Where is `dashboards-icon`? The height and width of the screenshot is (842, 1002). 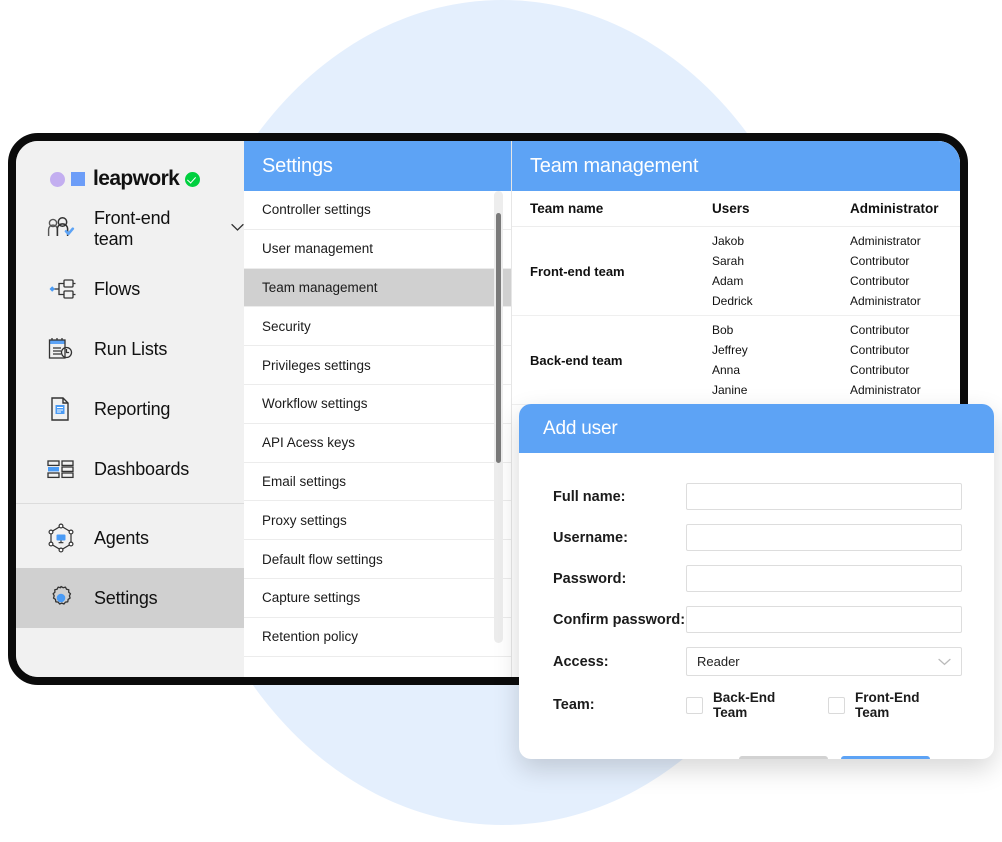 dashboards-icon is located at coordinates (61, 469).